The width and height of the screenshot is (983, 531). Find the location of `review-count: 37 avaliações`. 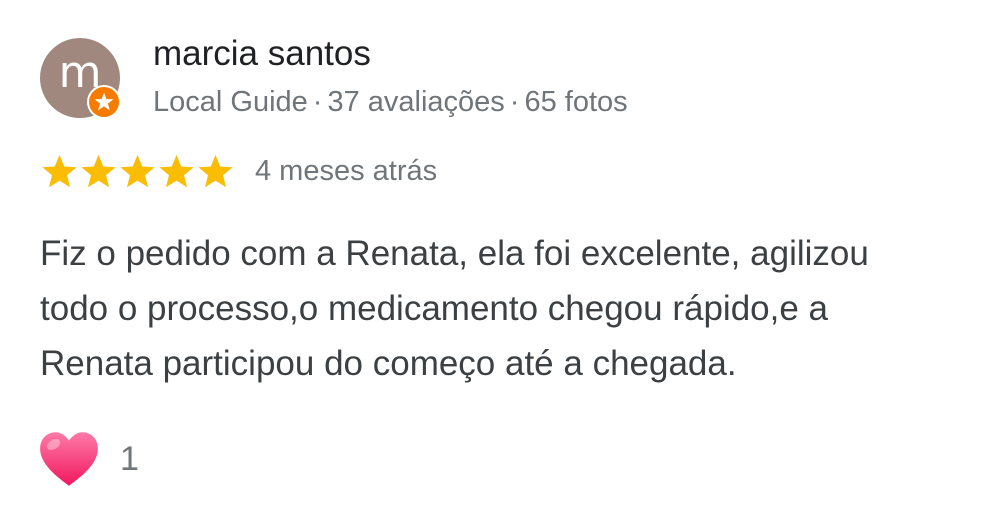

review-count: 37 avaliações is located at coordinates (416, 102).